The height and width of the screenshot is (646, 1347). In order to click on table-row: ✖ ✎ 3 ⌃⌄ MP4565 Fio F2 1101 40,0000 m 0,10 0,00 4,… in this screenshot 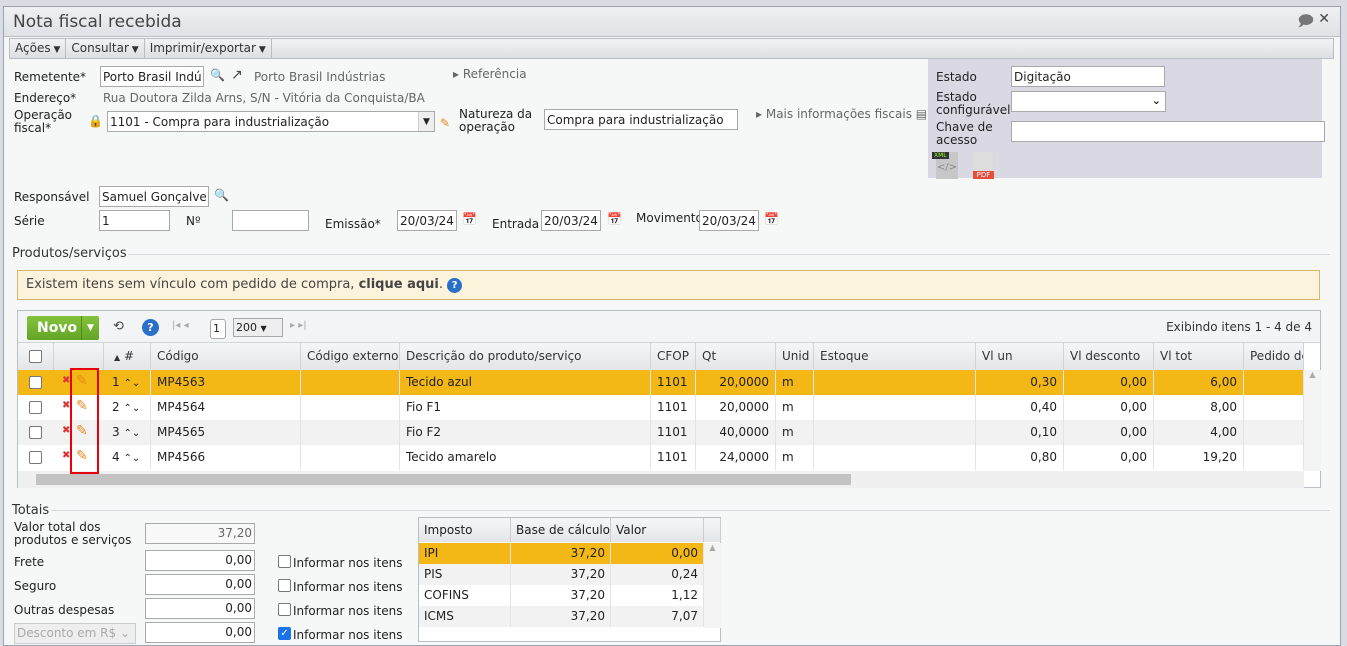, I will do `click(661, 432)`.